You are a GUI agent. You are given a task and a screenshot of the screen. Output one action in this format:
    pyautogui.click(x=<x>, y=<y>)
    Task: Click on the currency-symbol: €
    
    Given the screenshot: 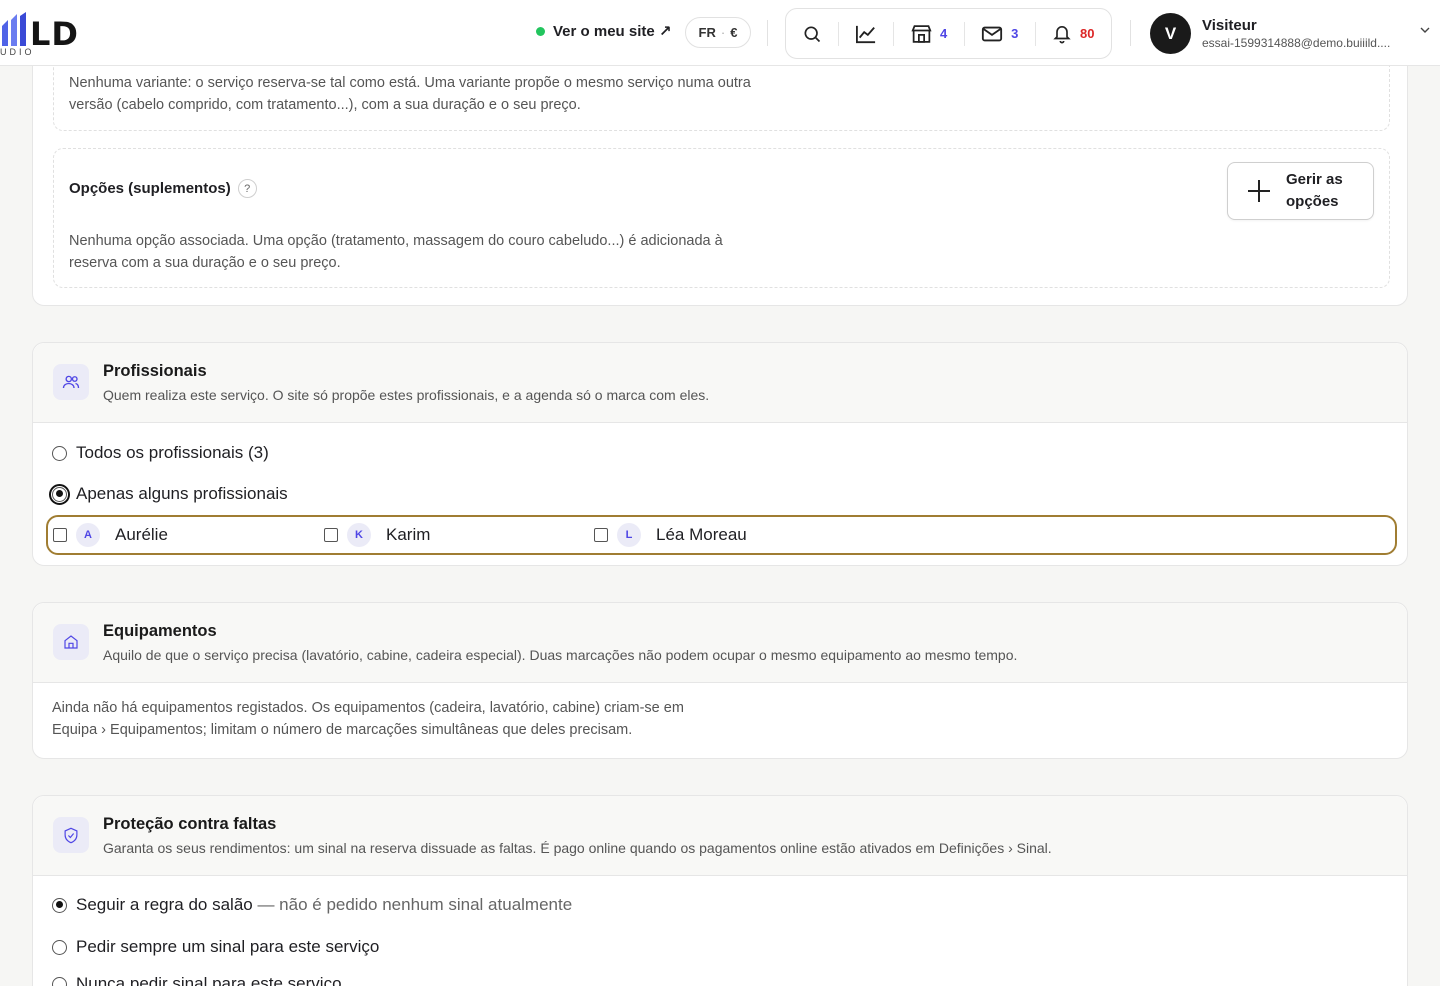 What is the action you would take?
    pyautogui.click(x=734, y=32)
    